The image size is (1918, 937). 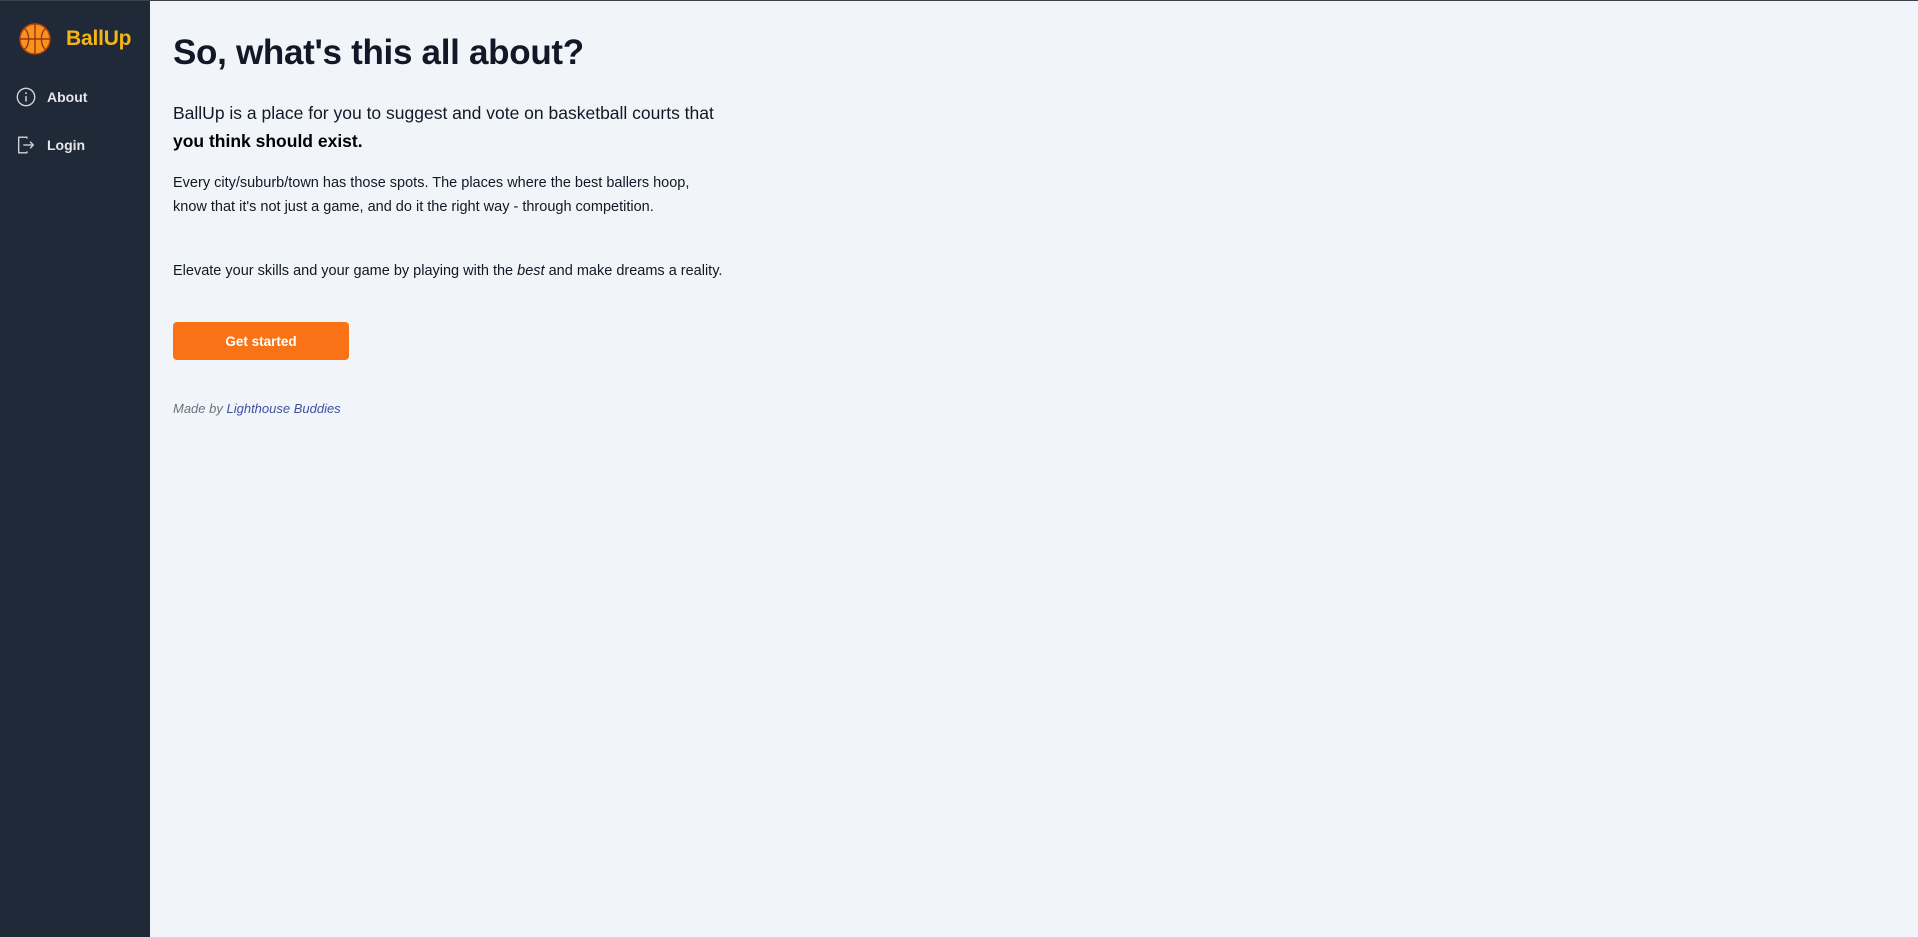 What do you see at coordinates (378, 52) in the screenshot?
I see `page-title: So, what's this all about?` at bounding box center [378, 52].